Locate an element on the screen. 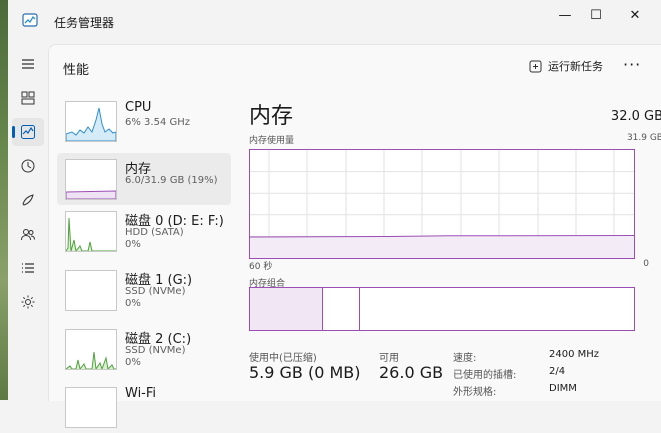 The image size is (661, 433). disk1-type: SSD (NVMe) is located at coordinates (155, 291).